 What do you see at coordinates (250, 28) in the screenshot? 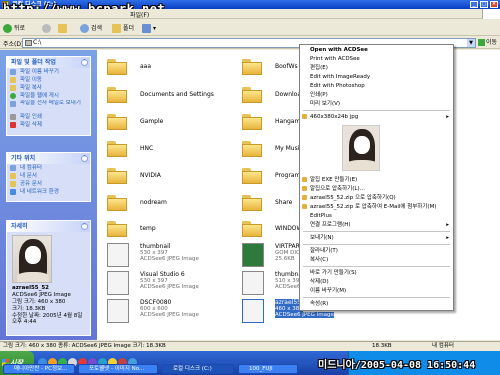
I see `toolbar: 뒤로 검색 폴더 ▾` at bounding box center [250, 28].